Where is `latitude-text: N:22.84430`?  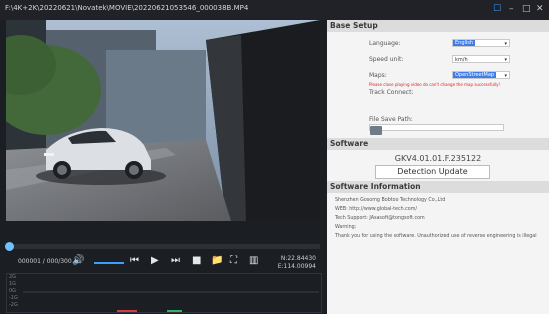 latitude-text: N:22.84430 is located at coordinates (298, 258).